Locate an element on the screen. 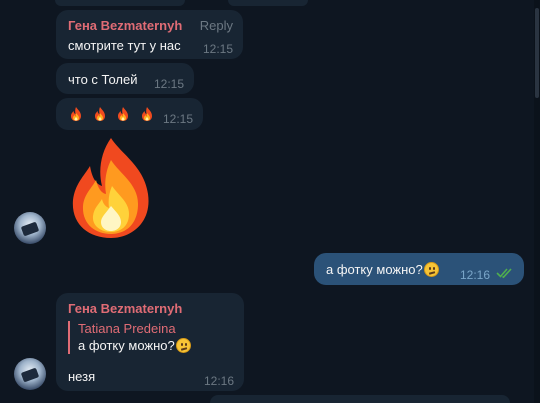 This screenshot has width=540, height=403. reply-button: Reply is located at coordinates (216, 26).